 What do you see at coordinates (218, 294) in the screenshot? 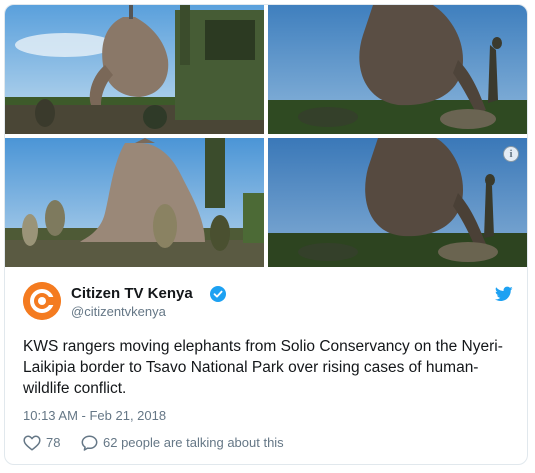
I see `verified-badge-icon` at bounding box center [218, 294].